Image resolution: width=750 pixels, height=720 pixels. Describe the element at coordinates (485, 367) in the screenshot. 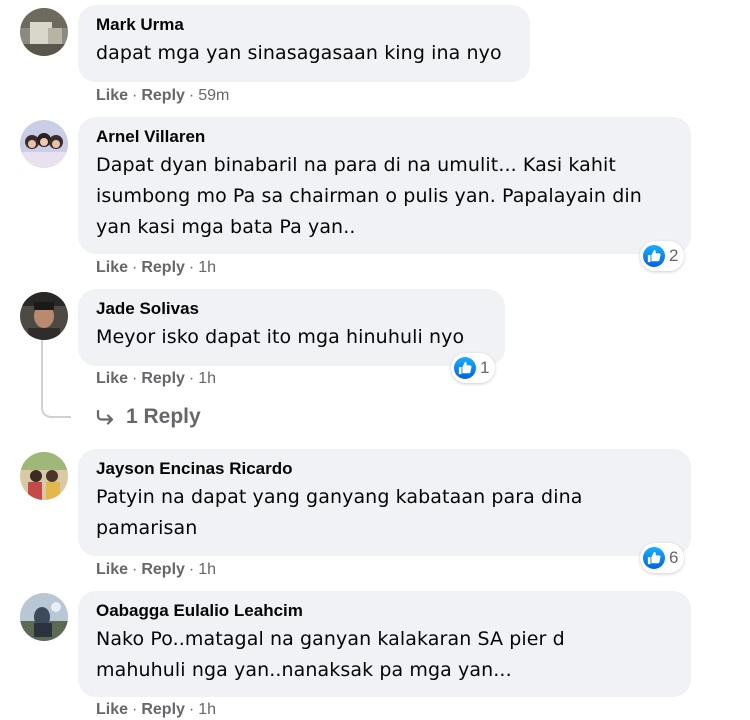

I see `reaction-count: 1` at that location.